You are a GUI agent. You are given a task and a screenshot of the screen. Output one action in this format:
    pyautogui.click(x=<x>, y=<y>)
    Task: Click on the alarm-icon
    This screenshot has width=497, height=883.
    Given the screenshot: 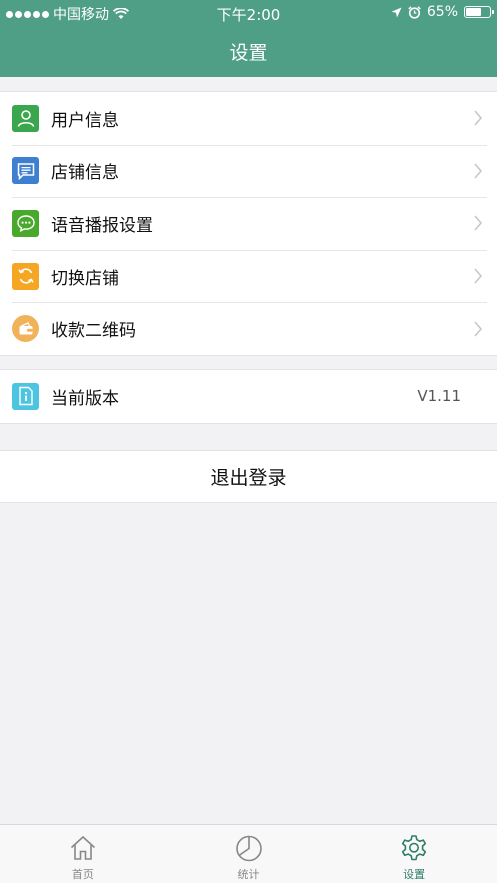 What is the action you would take?
    pyautogui.click(x=414, y=12)
    